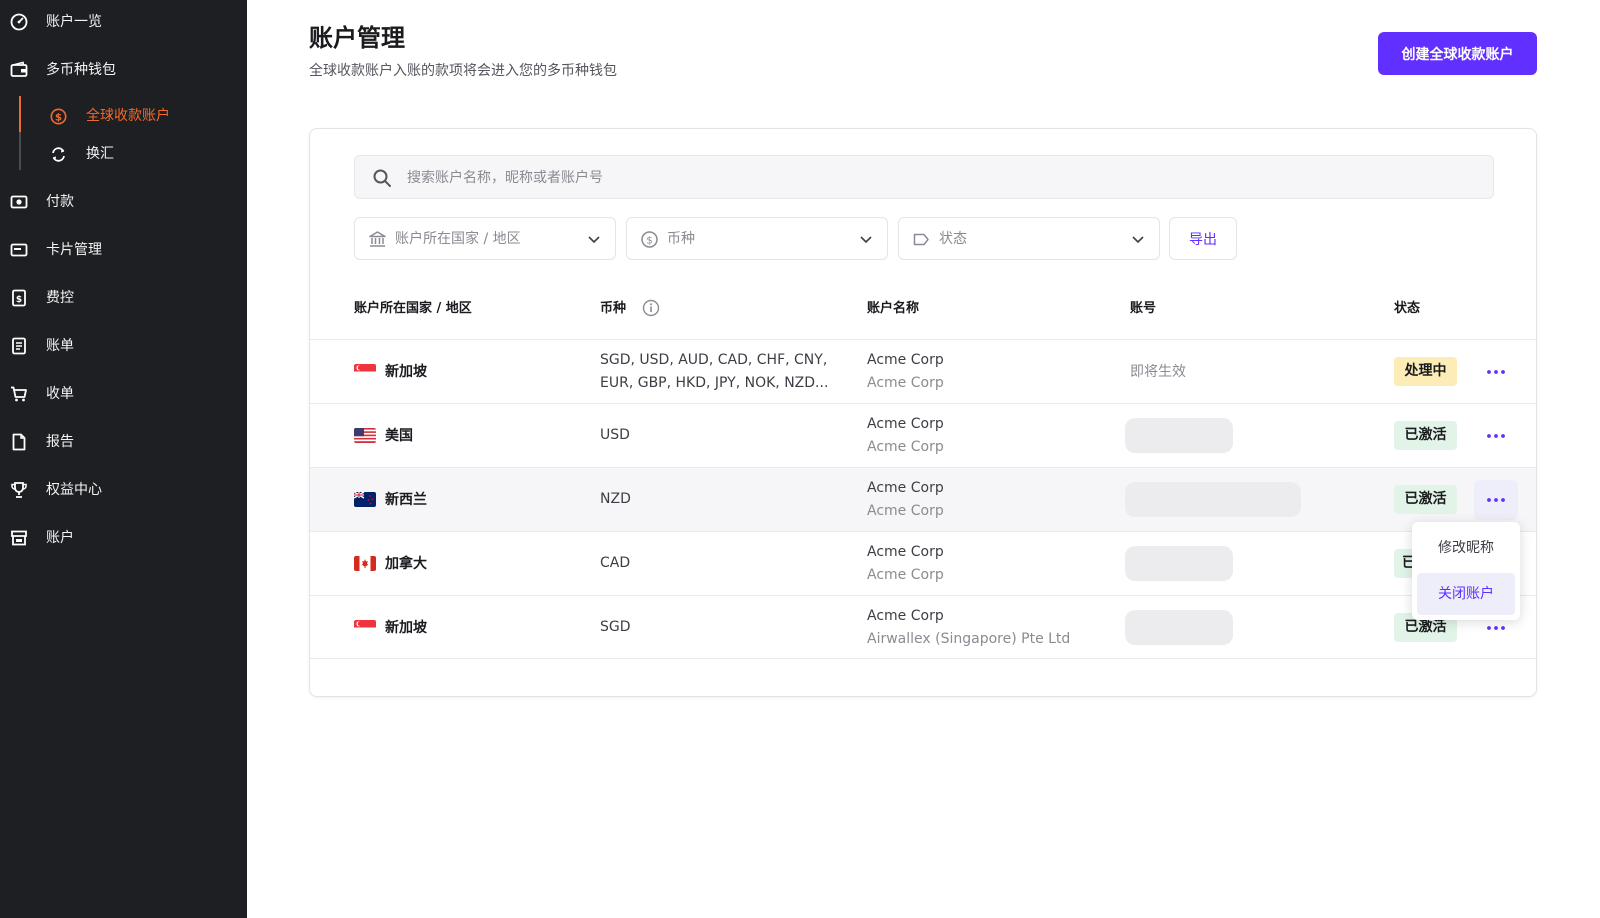 This screenshot has width=1600, height=918. Describe the element at coordinates (123, 538) in the screenshot. I see `sidebar-item-account: 账户` at that location.